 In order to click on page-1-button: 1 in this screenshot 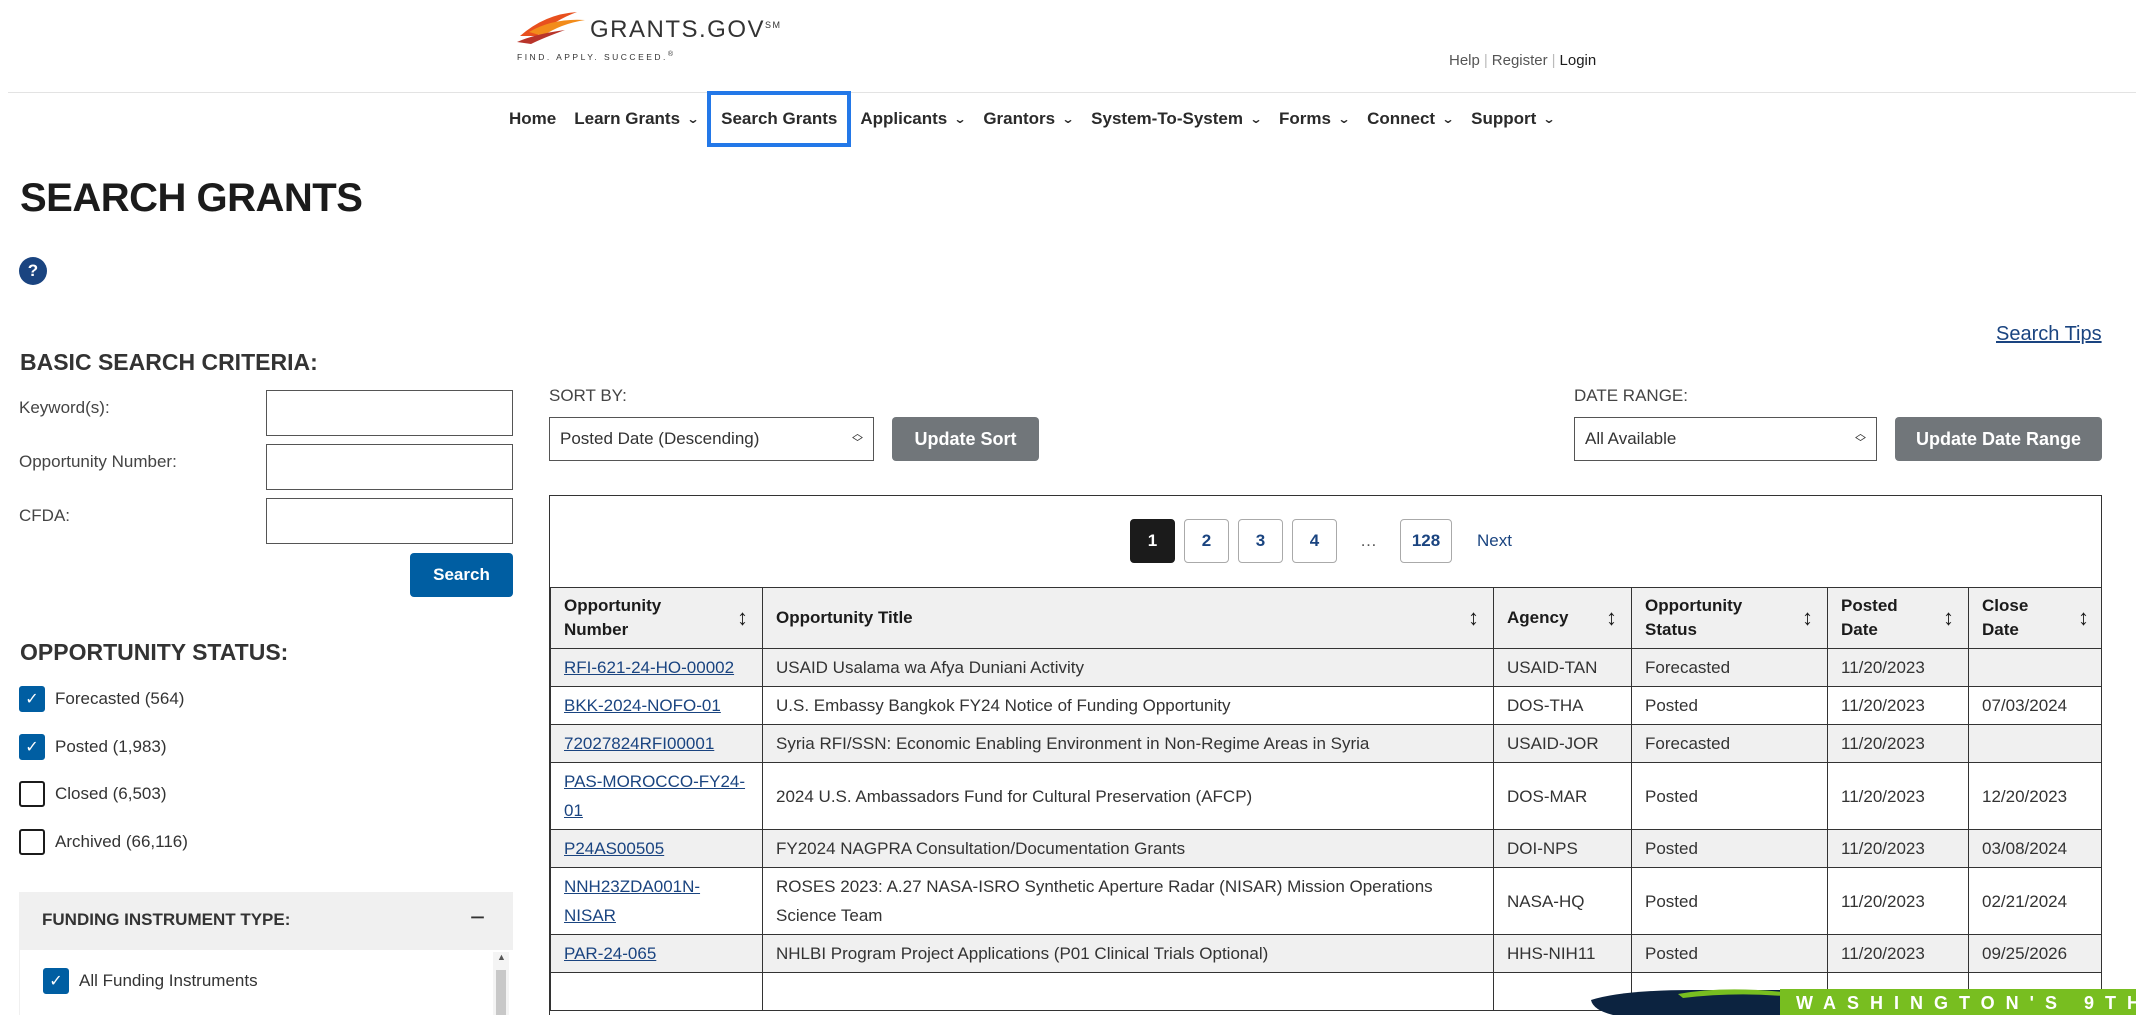, I will do `click(1152, 541)`.